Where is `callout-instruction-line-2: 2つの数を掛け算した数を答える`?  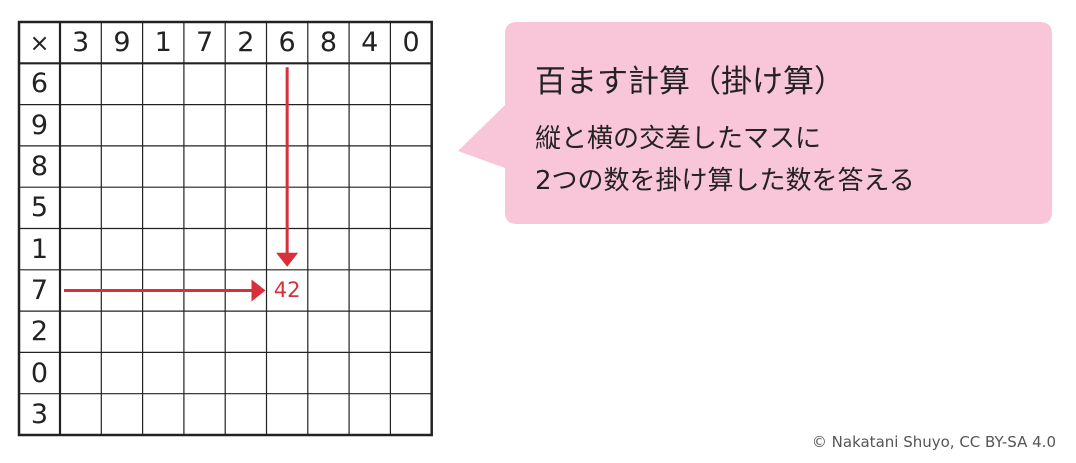 callout-instruction-line-2: 2つの数を掛け算した数を答える is located at coordinates (725, 181).